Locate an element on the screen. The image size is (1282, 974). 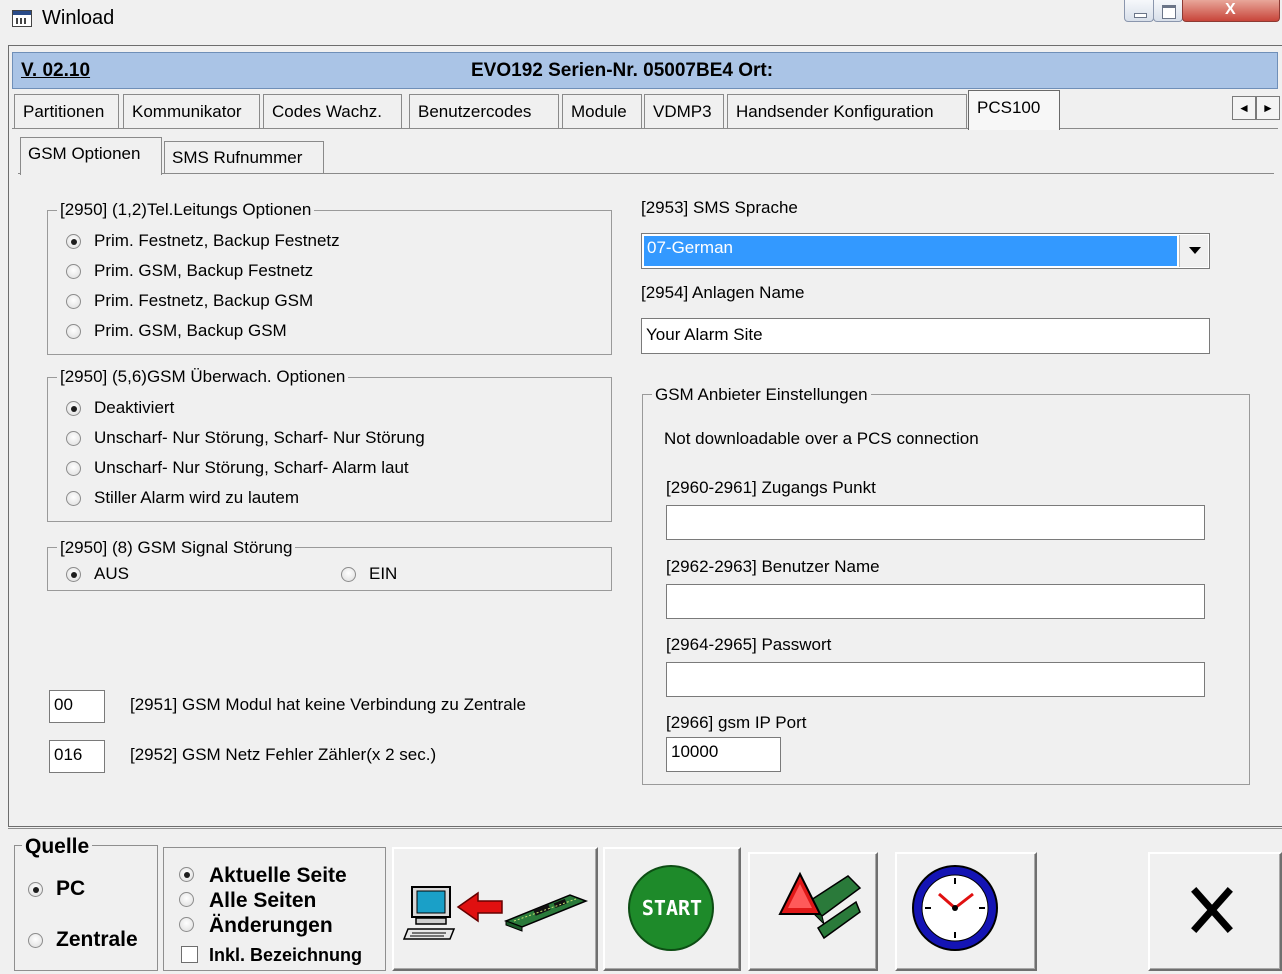
pc-to-panel-icon is located at coordinates (495, 913).